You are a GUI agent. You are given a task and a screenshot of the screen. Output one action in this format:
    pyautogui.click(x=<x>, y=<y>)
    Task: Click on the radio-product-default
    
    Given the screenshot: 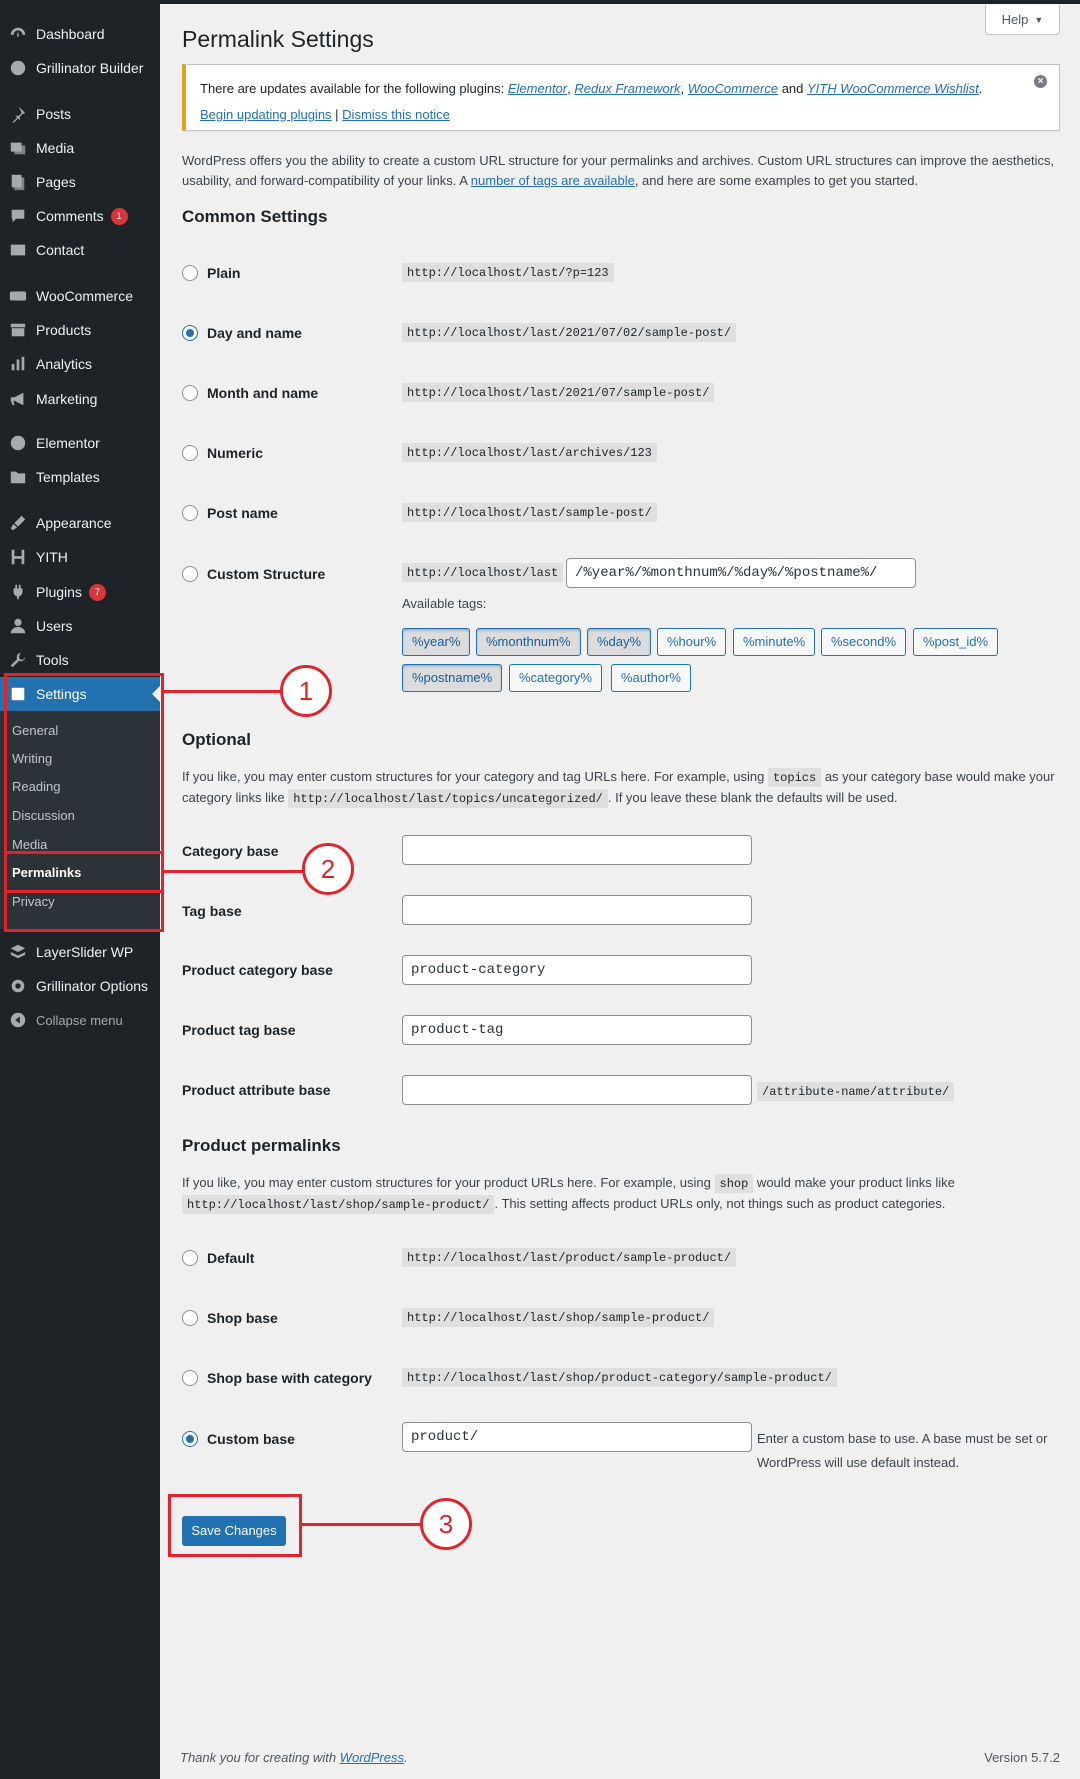 What is the action you would take?
    pyautogui.click(x=190, y=1258)
    